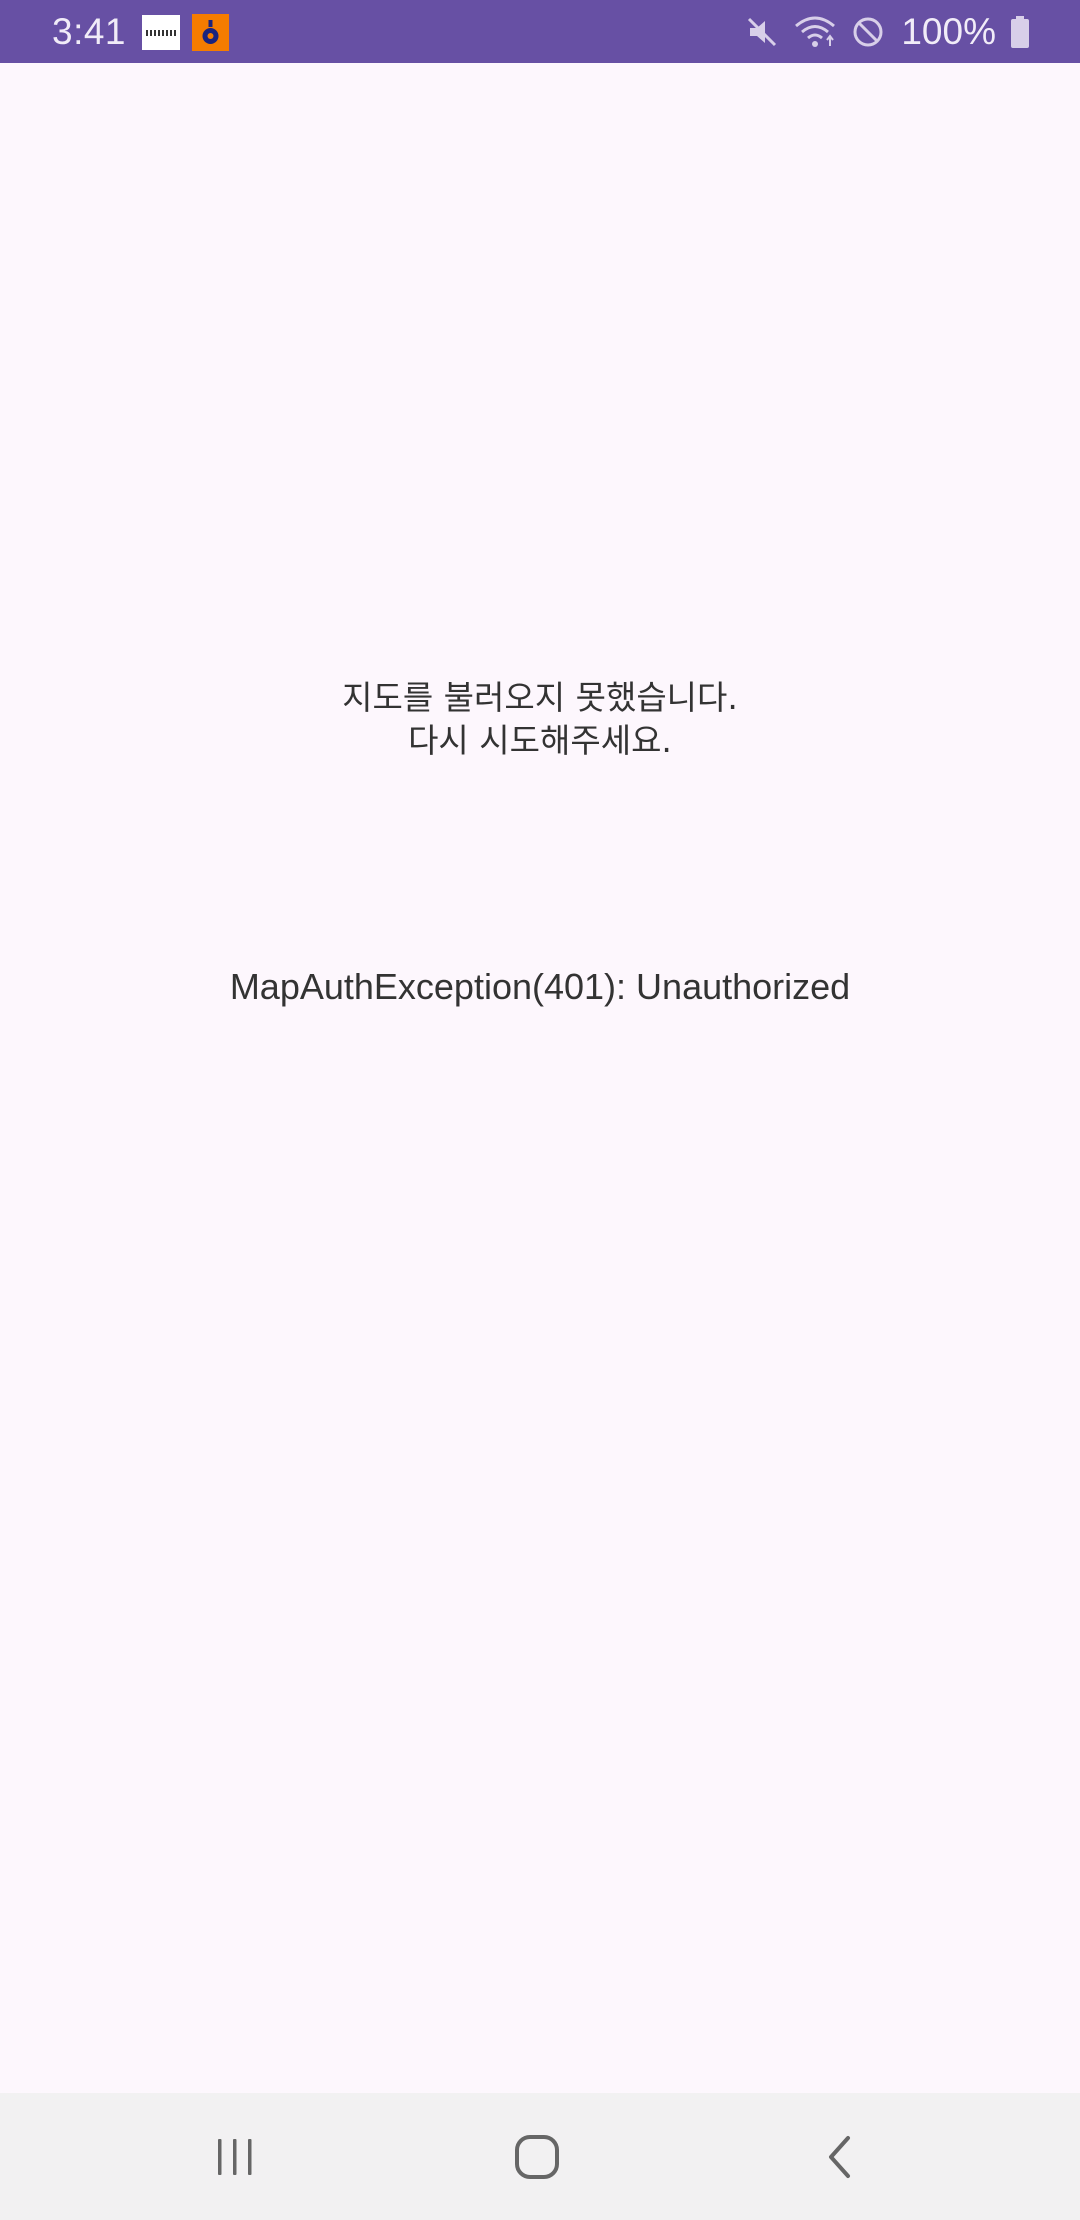  I want to click on wifi-icon, so click(815, 32).